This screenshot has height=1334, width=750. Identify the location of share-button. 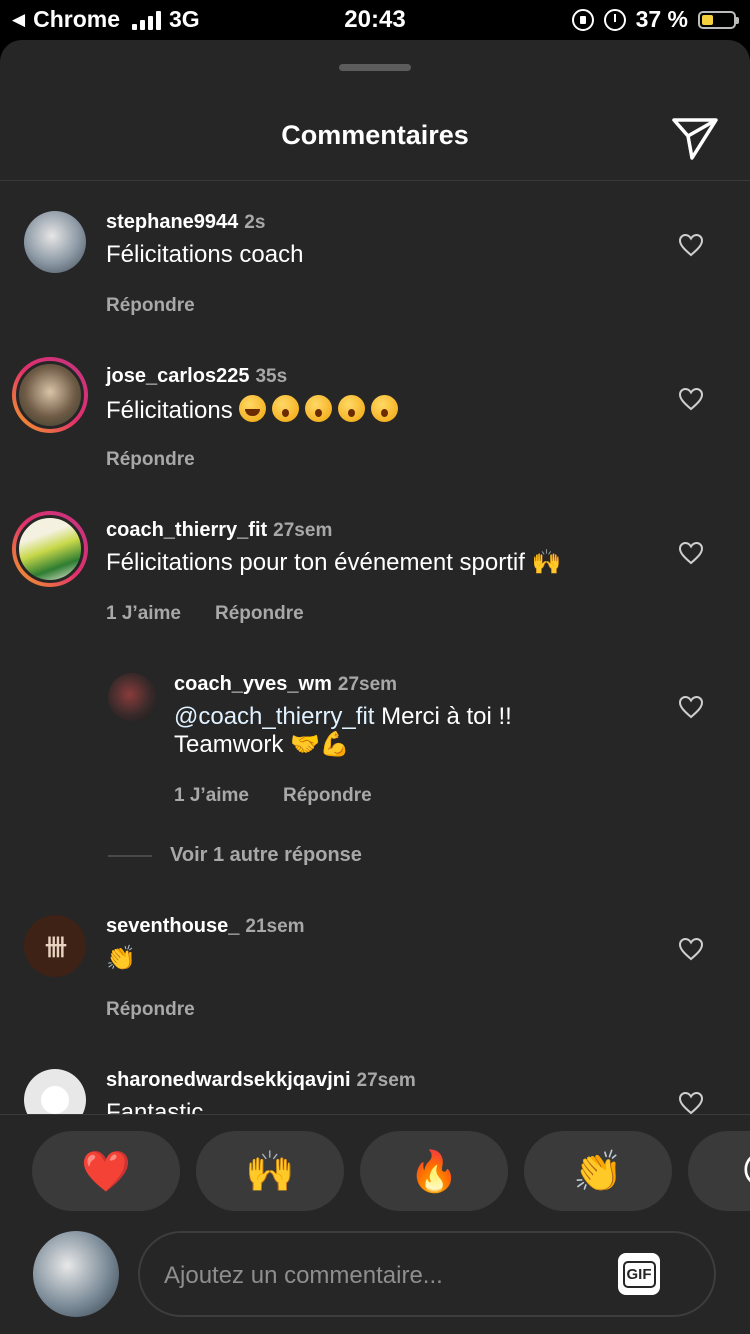
(695, 137).